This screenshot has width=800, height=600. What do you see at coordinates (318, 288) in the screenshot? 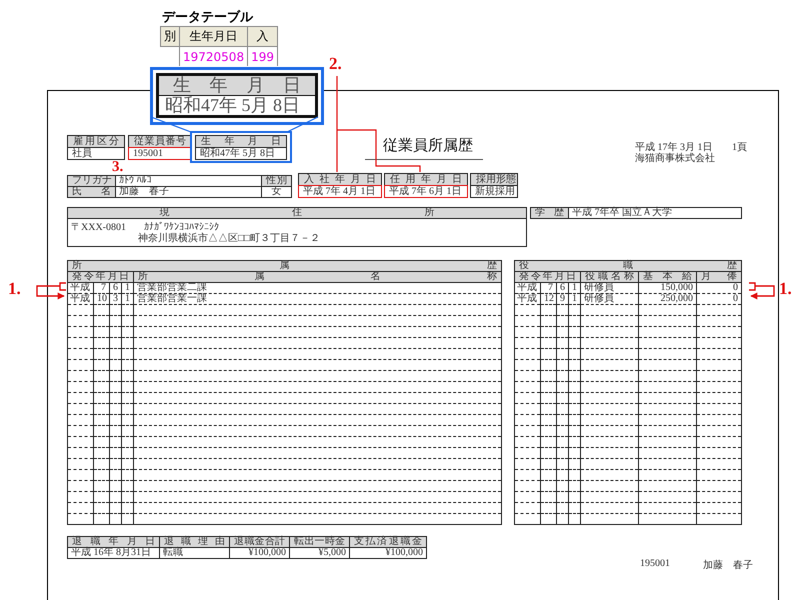
I see `table-cell: 営業部営業二課` at bounding box center [318, 288].